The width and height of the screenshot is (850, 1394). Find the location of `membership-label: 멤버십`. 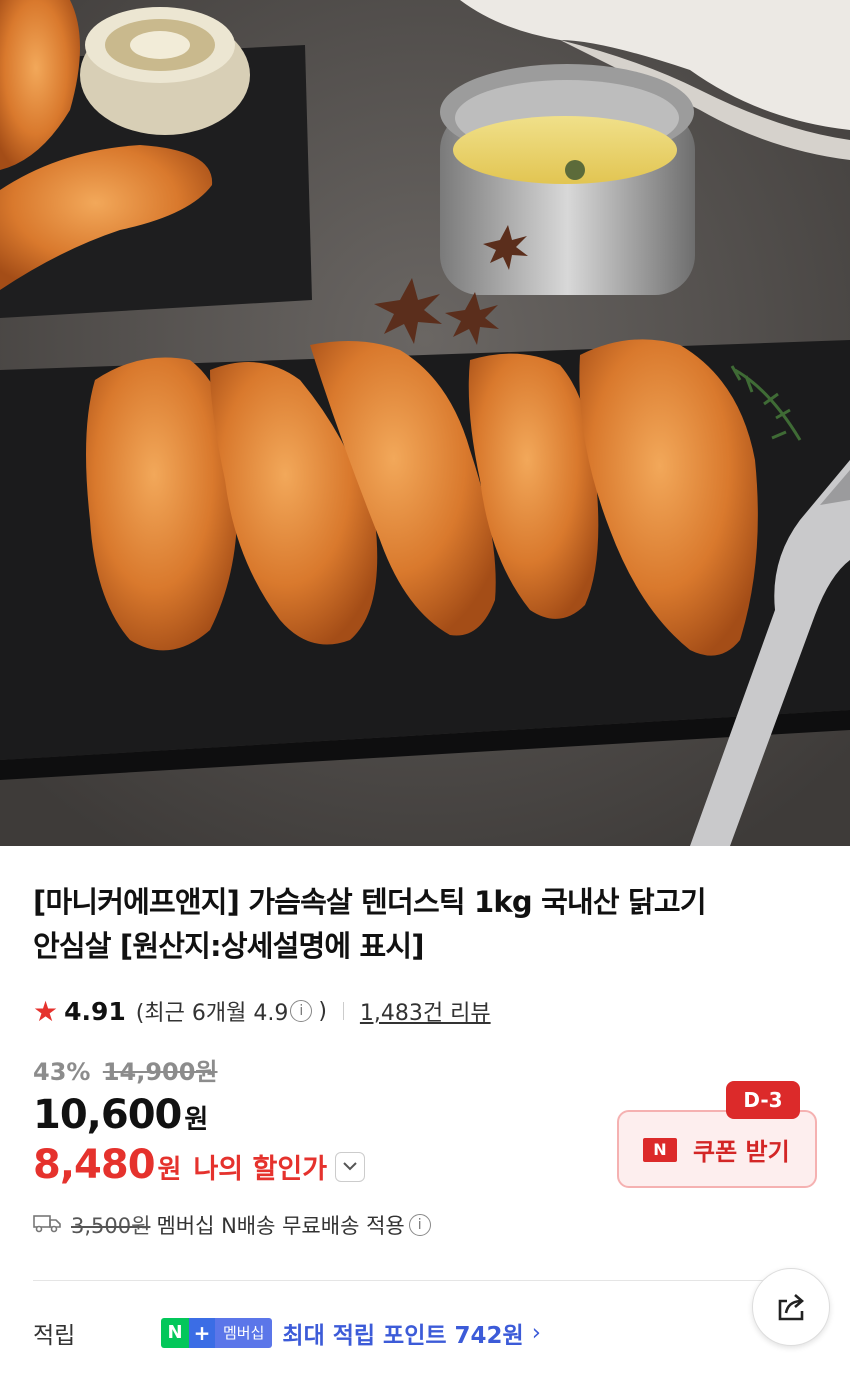

membership-label: 멤버십 is located at coordinates (244, 1333).